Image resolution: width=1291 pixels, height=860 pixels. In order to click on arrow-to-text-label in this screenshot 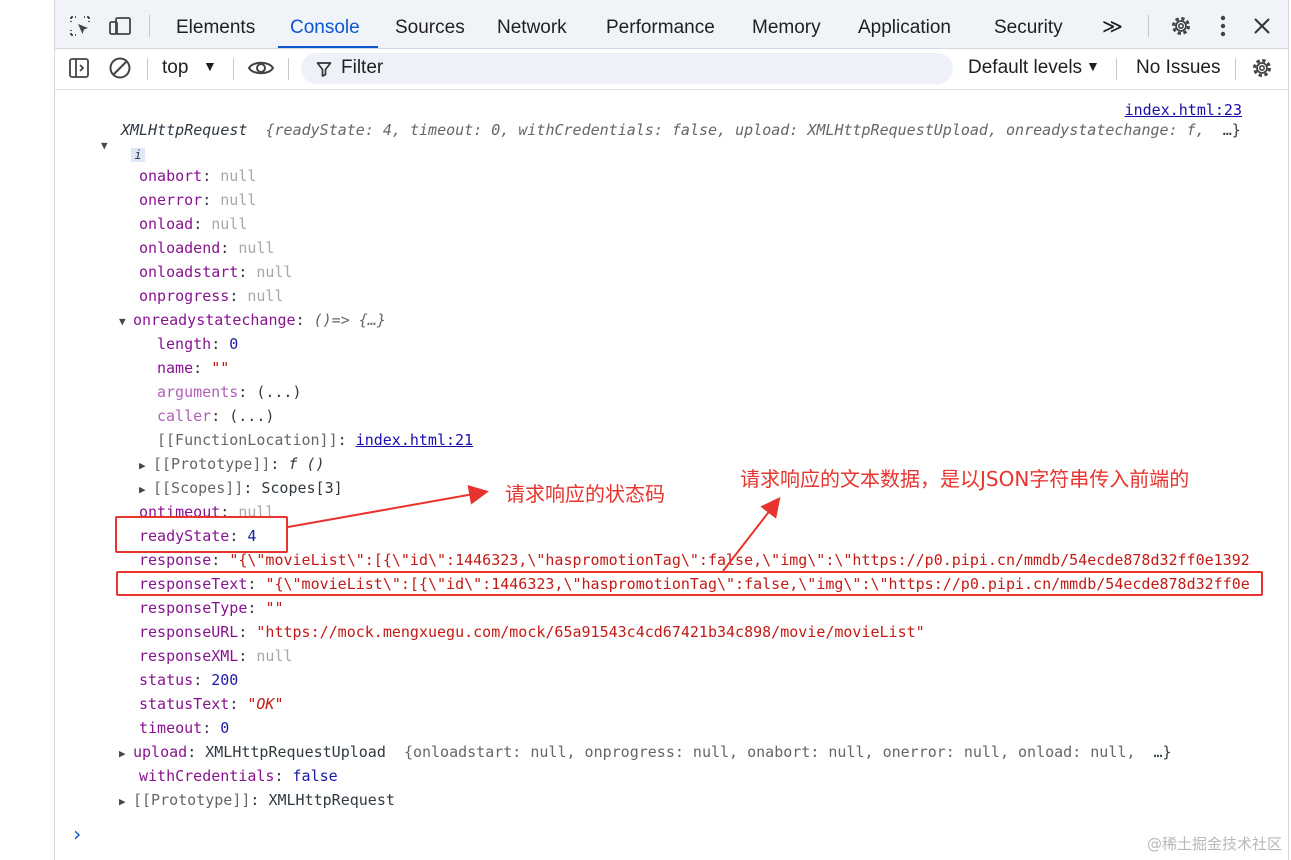, I will do `click(751, 534)`.